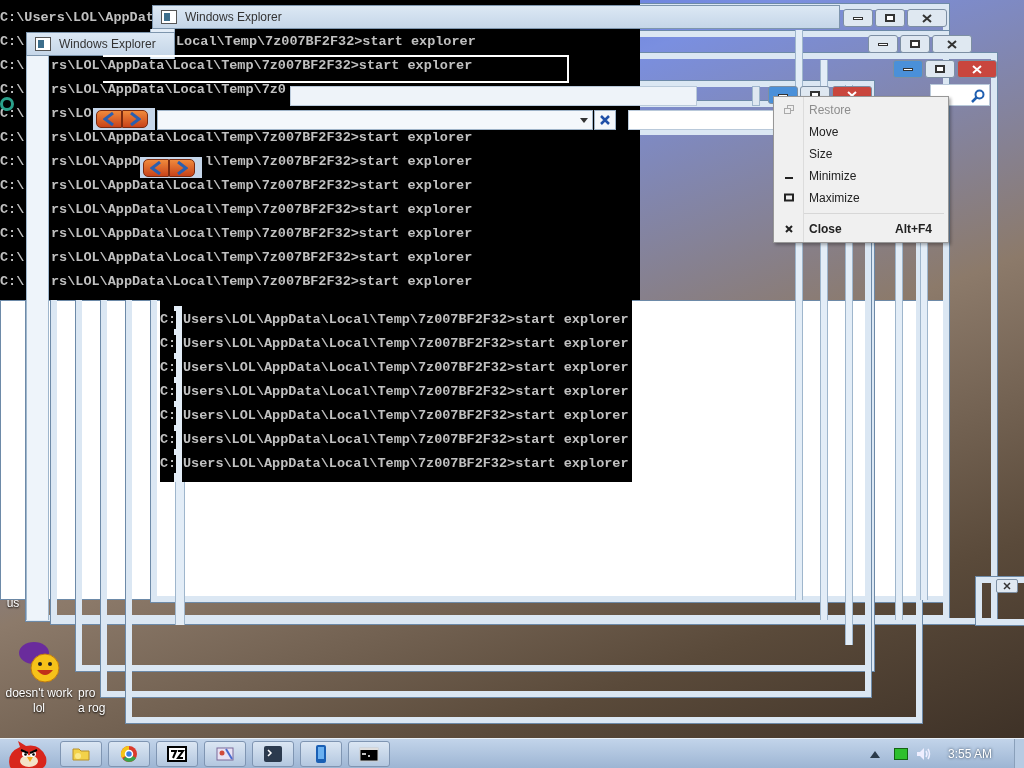 This screenshot has height=768, width=1024. I want to click on caret-icon, so click(584, 120).